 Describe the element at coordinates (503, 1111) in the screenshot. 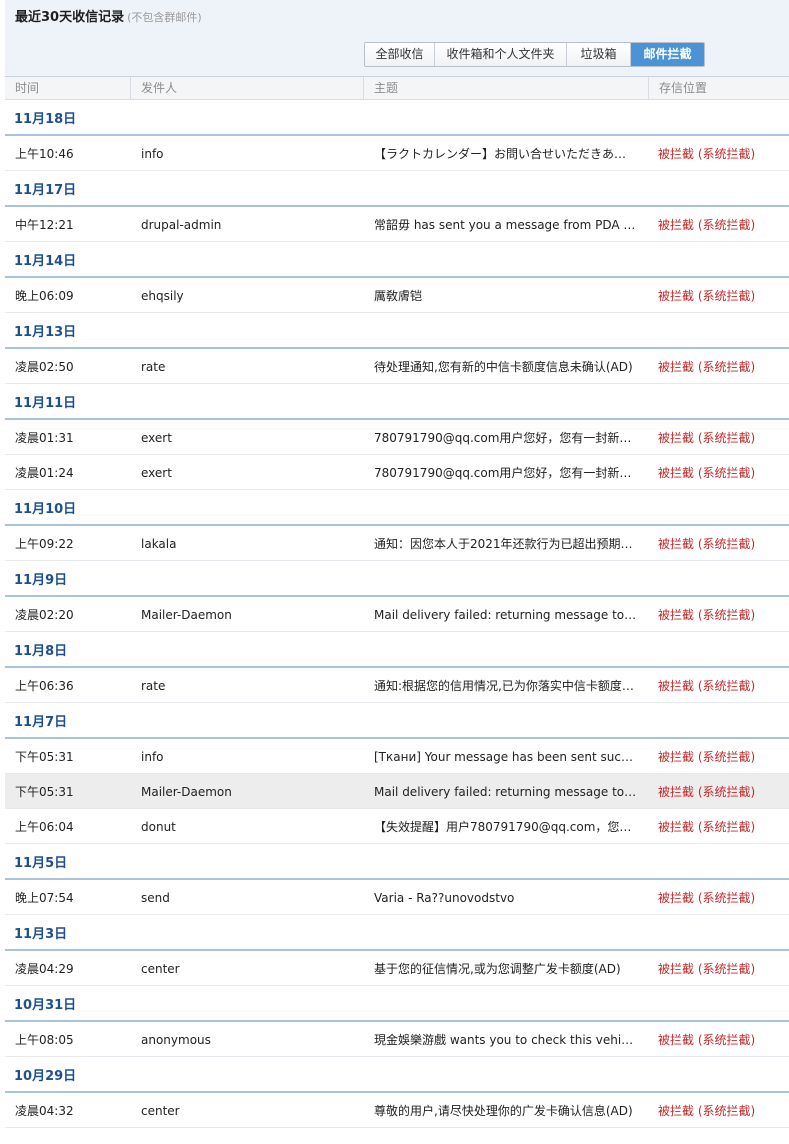

I see `mail-subject: 尊敬的用户,请尽快处理你的广发卡确认信息(AD)` at that location.